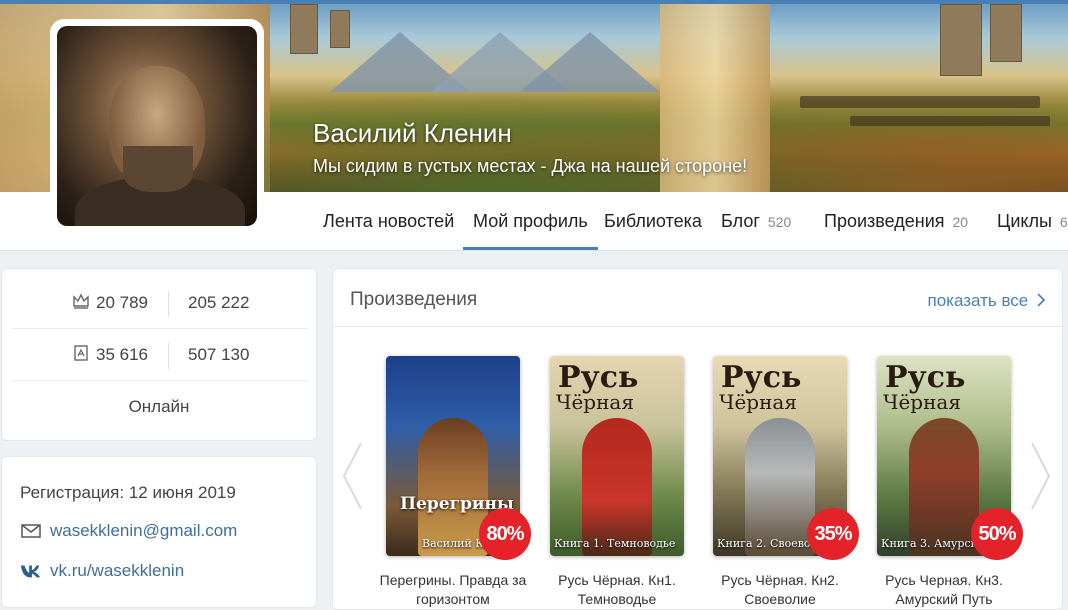 This screenshot has width=1068, height=610. What do you see at coordinates (160, 303) in the screenshot?
I see `stats-row-rating: 20 789 205 222` at bounding box center [160, 303].